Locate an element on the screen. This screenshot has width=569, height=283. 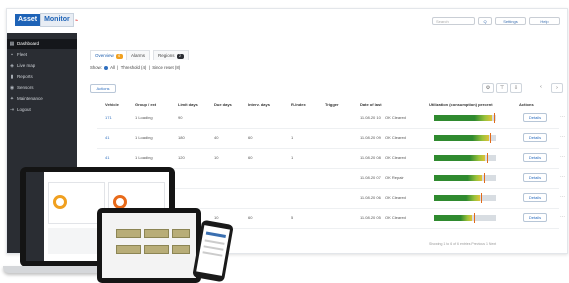
row-date-cell: 11.08.20 09 is located at coordinates (370, 137).